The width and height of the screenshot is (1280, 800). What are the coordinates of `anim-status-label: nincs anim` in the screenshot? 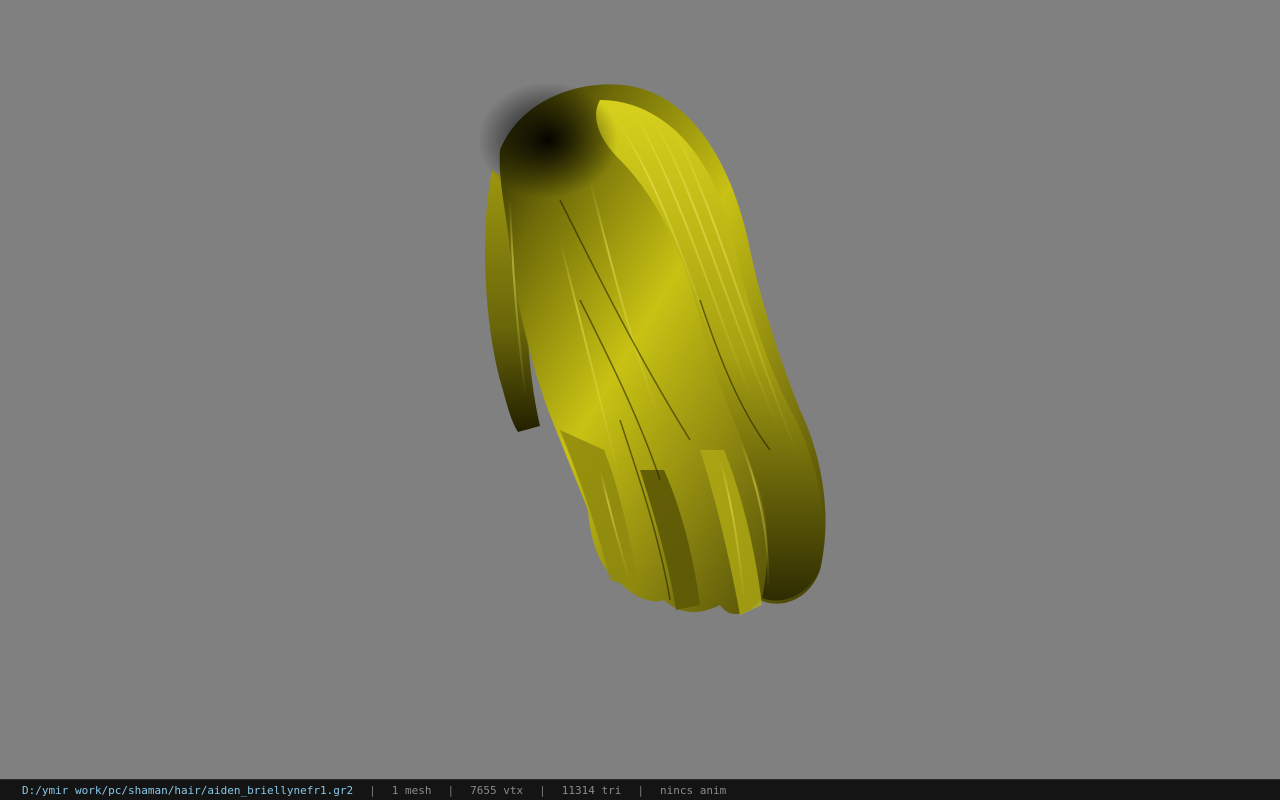 It's located at (693, 790).